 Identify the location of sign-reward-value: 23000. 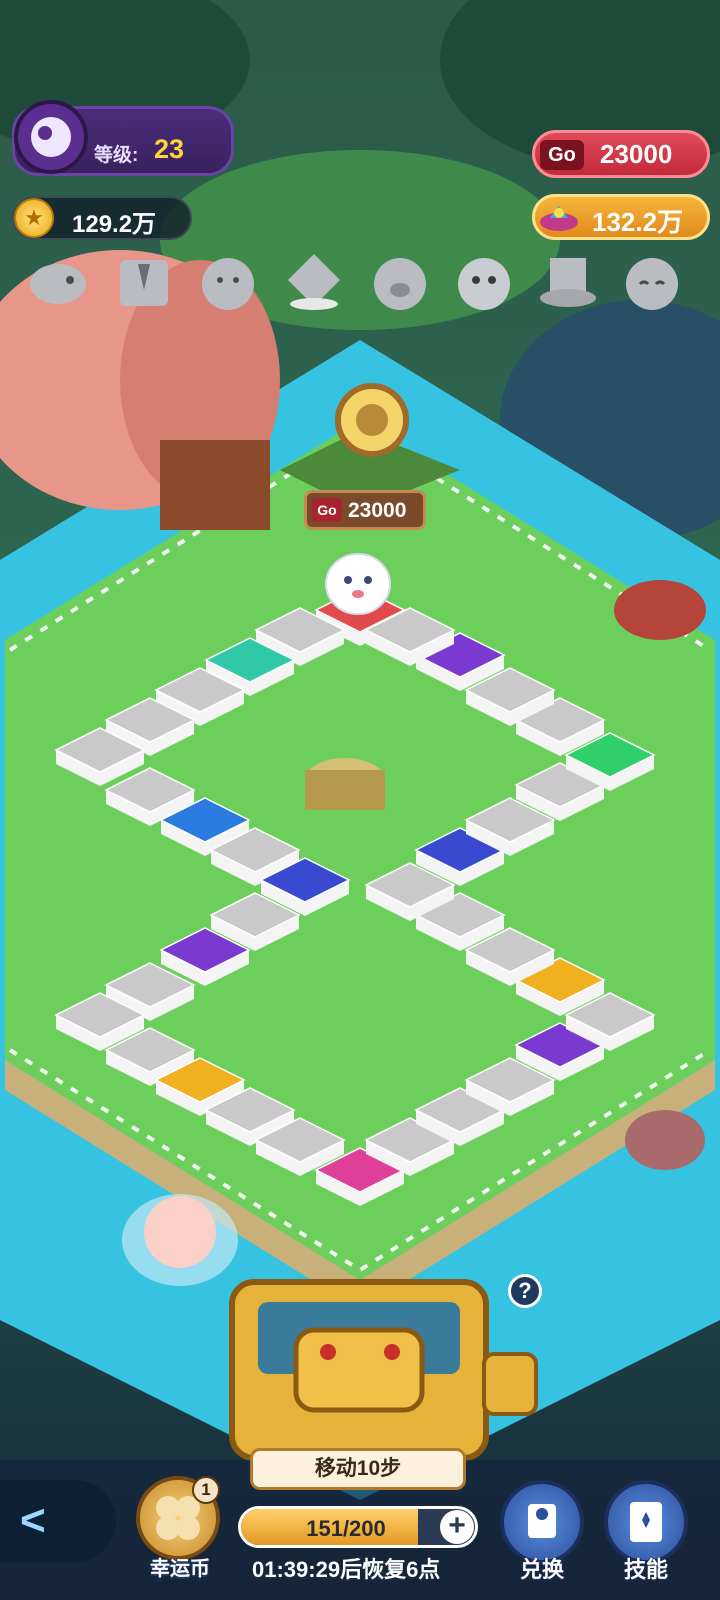
(377, 510).